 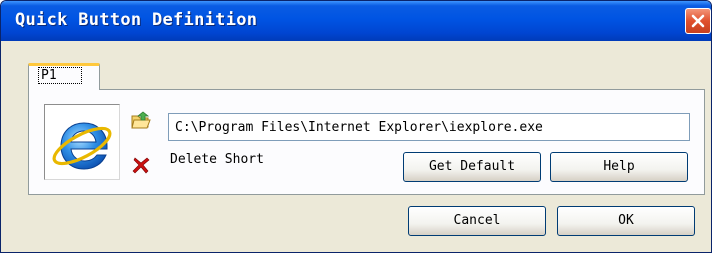 I want to click on get-default-button: Get Default, so click(x=472, y=167).